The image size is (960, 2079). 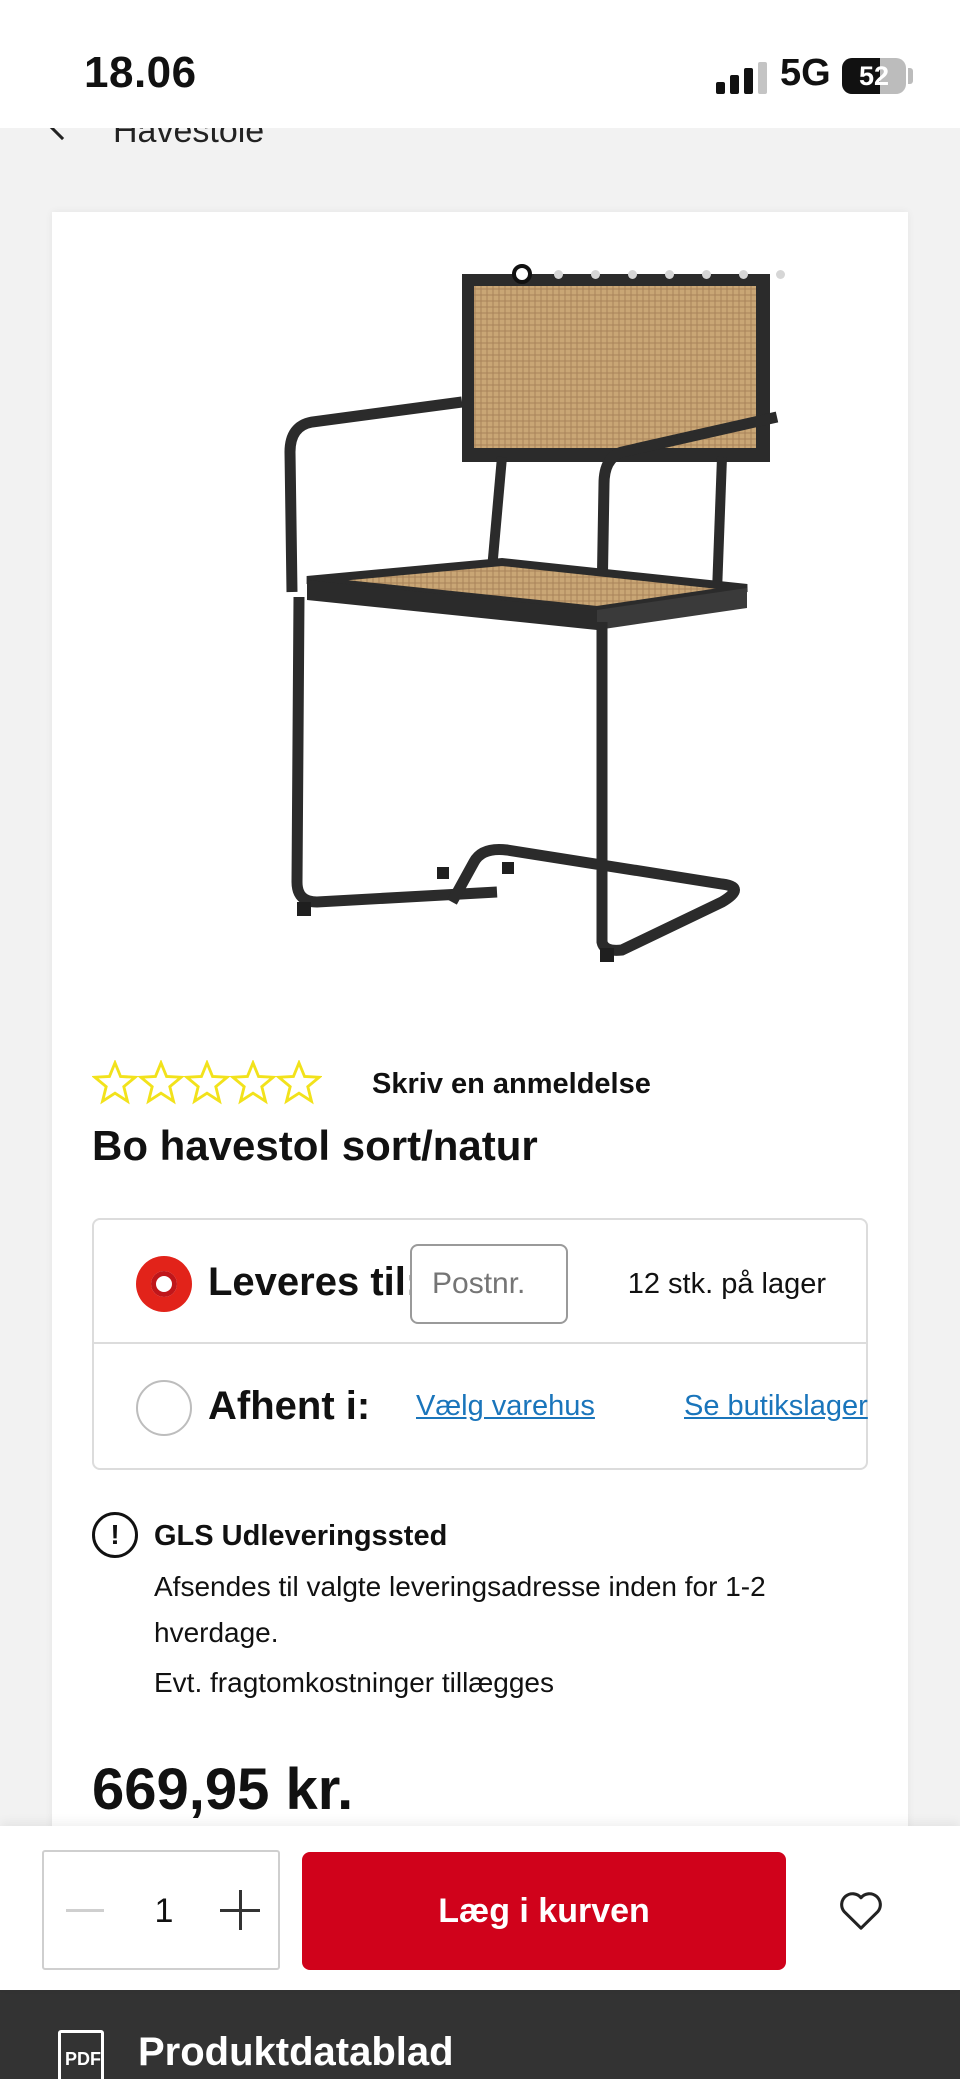 What do you see at coordinates (489, 1284) in the screenshot?
I see `postcode-input` at bounding box center [489, 1284].